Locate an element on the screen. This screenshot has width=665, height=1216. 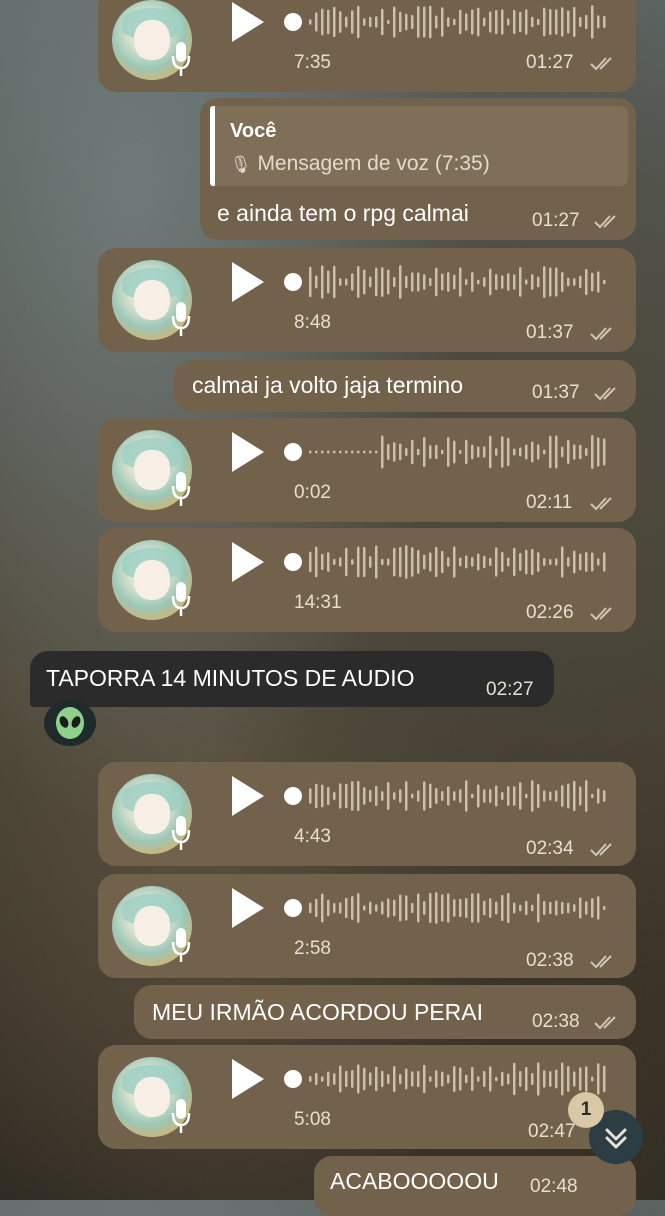
message-text: MEU IRMÃO ACORDOU PERAI is located at coordinates (317, 1012).